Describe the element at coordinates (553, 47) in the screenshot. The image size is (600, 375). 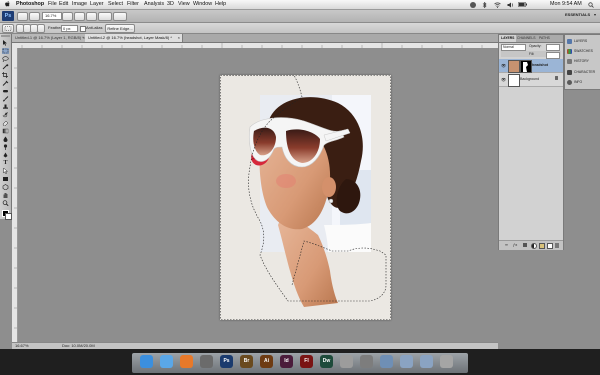
I see `opacity-input` at that location.